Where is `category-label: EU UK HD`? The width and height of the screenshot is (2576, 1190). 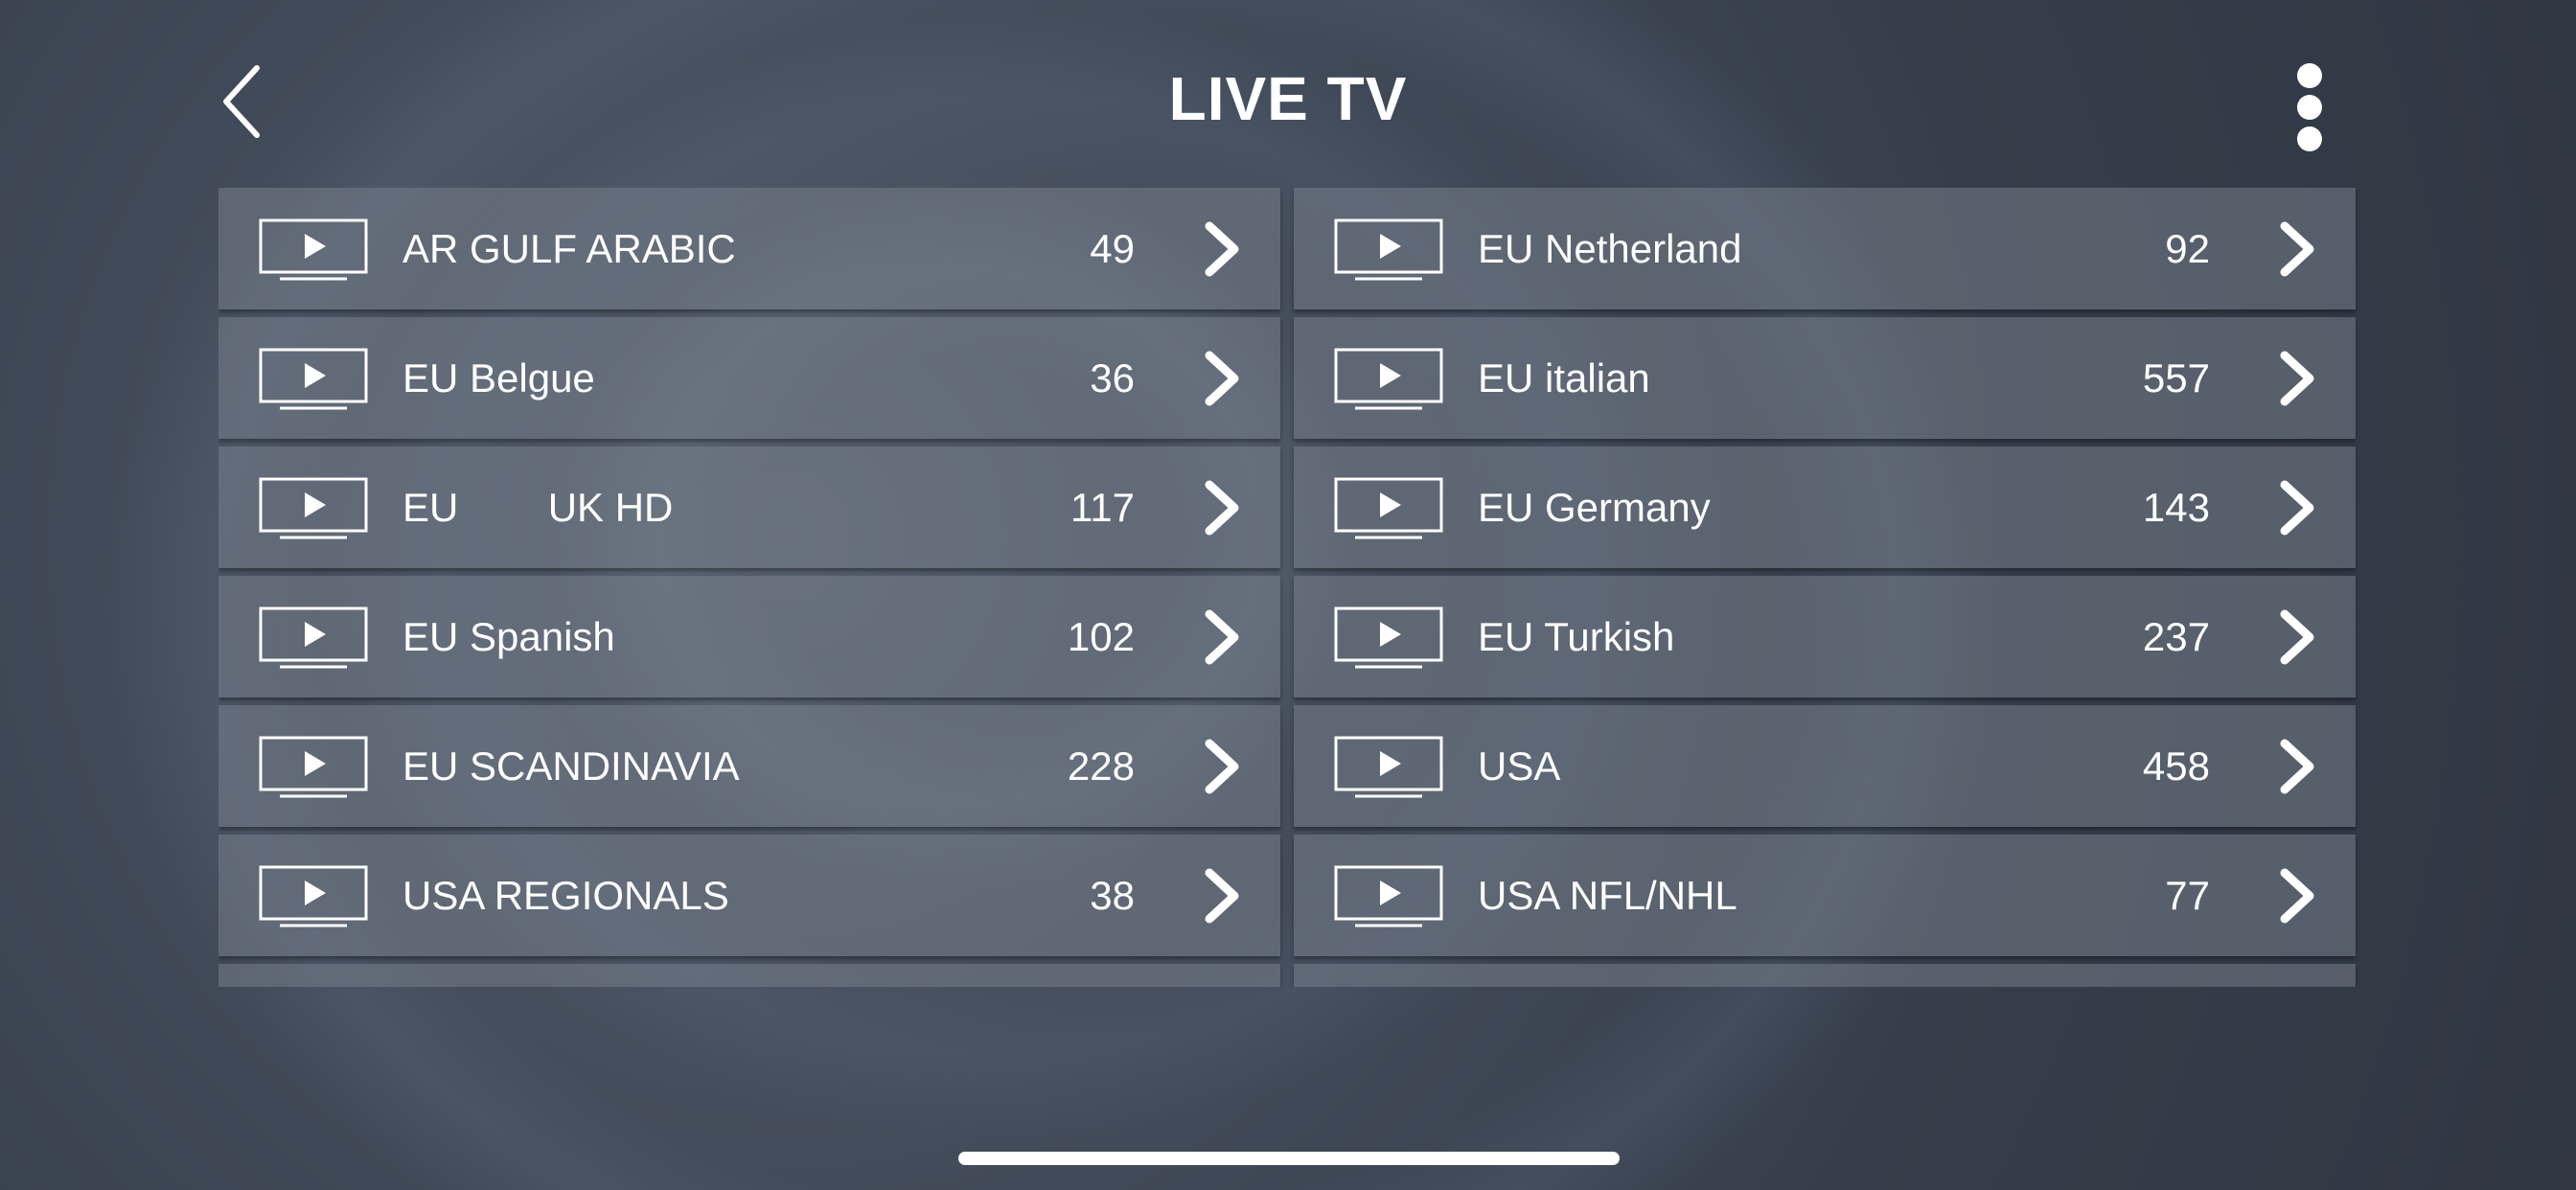
category-label: EU UK HD is located at coordinates (538, 508).